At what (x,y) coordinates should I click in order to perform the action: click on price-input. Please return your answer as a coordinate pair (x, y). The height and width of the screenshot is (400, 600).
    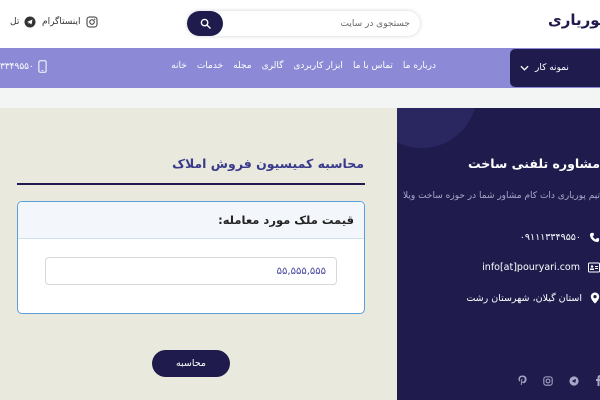
    Looking at the image, I should click on (191, 271).